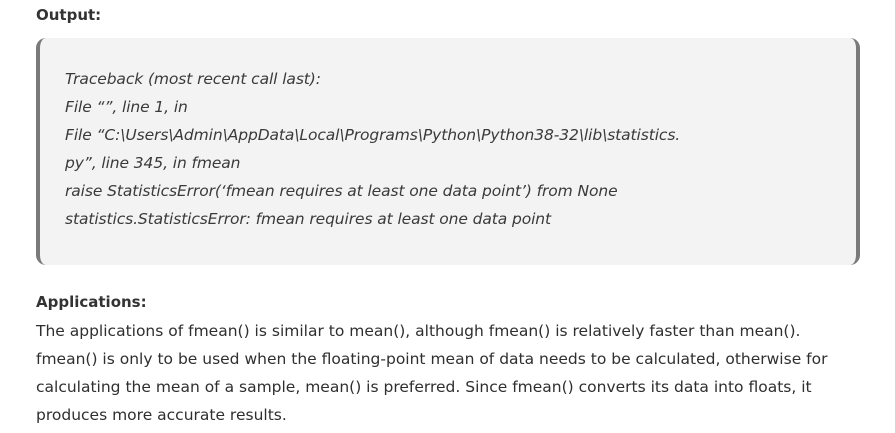  Describe the element at coordinates (91, 302) in the screenshot. I see `applications-heading: Applications:` at that location.